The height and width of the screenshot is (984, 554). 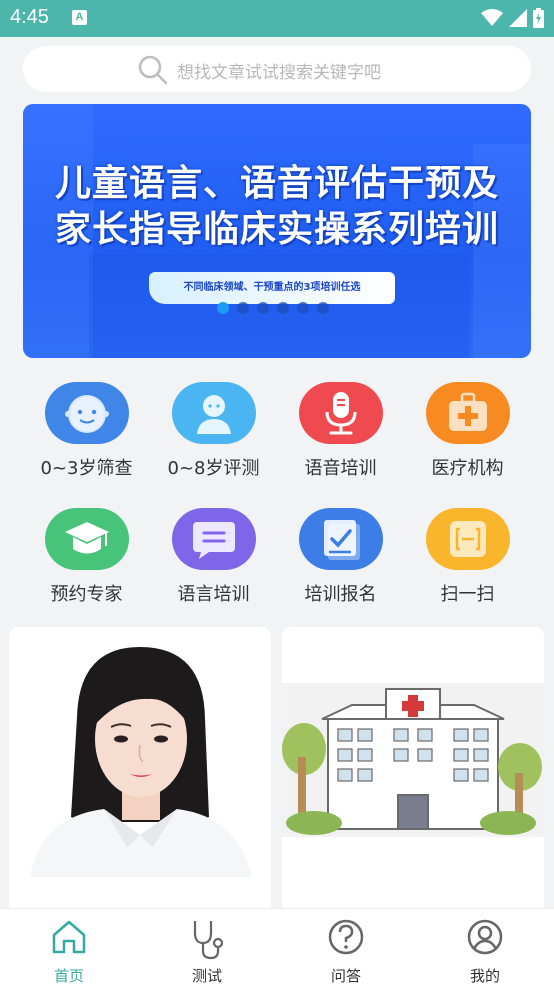 I want to click on home-icon, so click(x=69, y=937).